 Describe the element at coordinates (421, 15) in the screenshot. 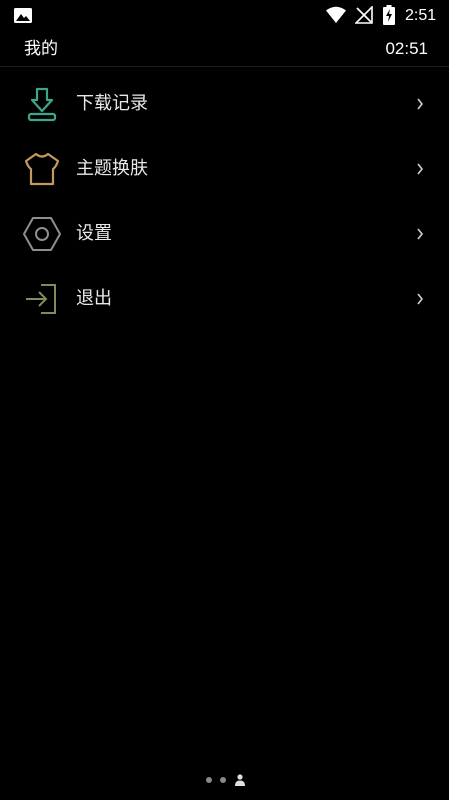

I see `status-clock: 2:51` at that location.